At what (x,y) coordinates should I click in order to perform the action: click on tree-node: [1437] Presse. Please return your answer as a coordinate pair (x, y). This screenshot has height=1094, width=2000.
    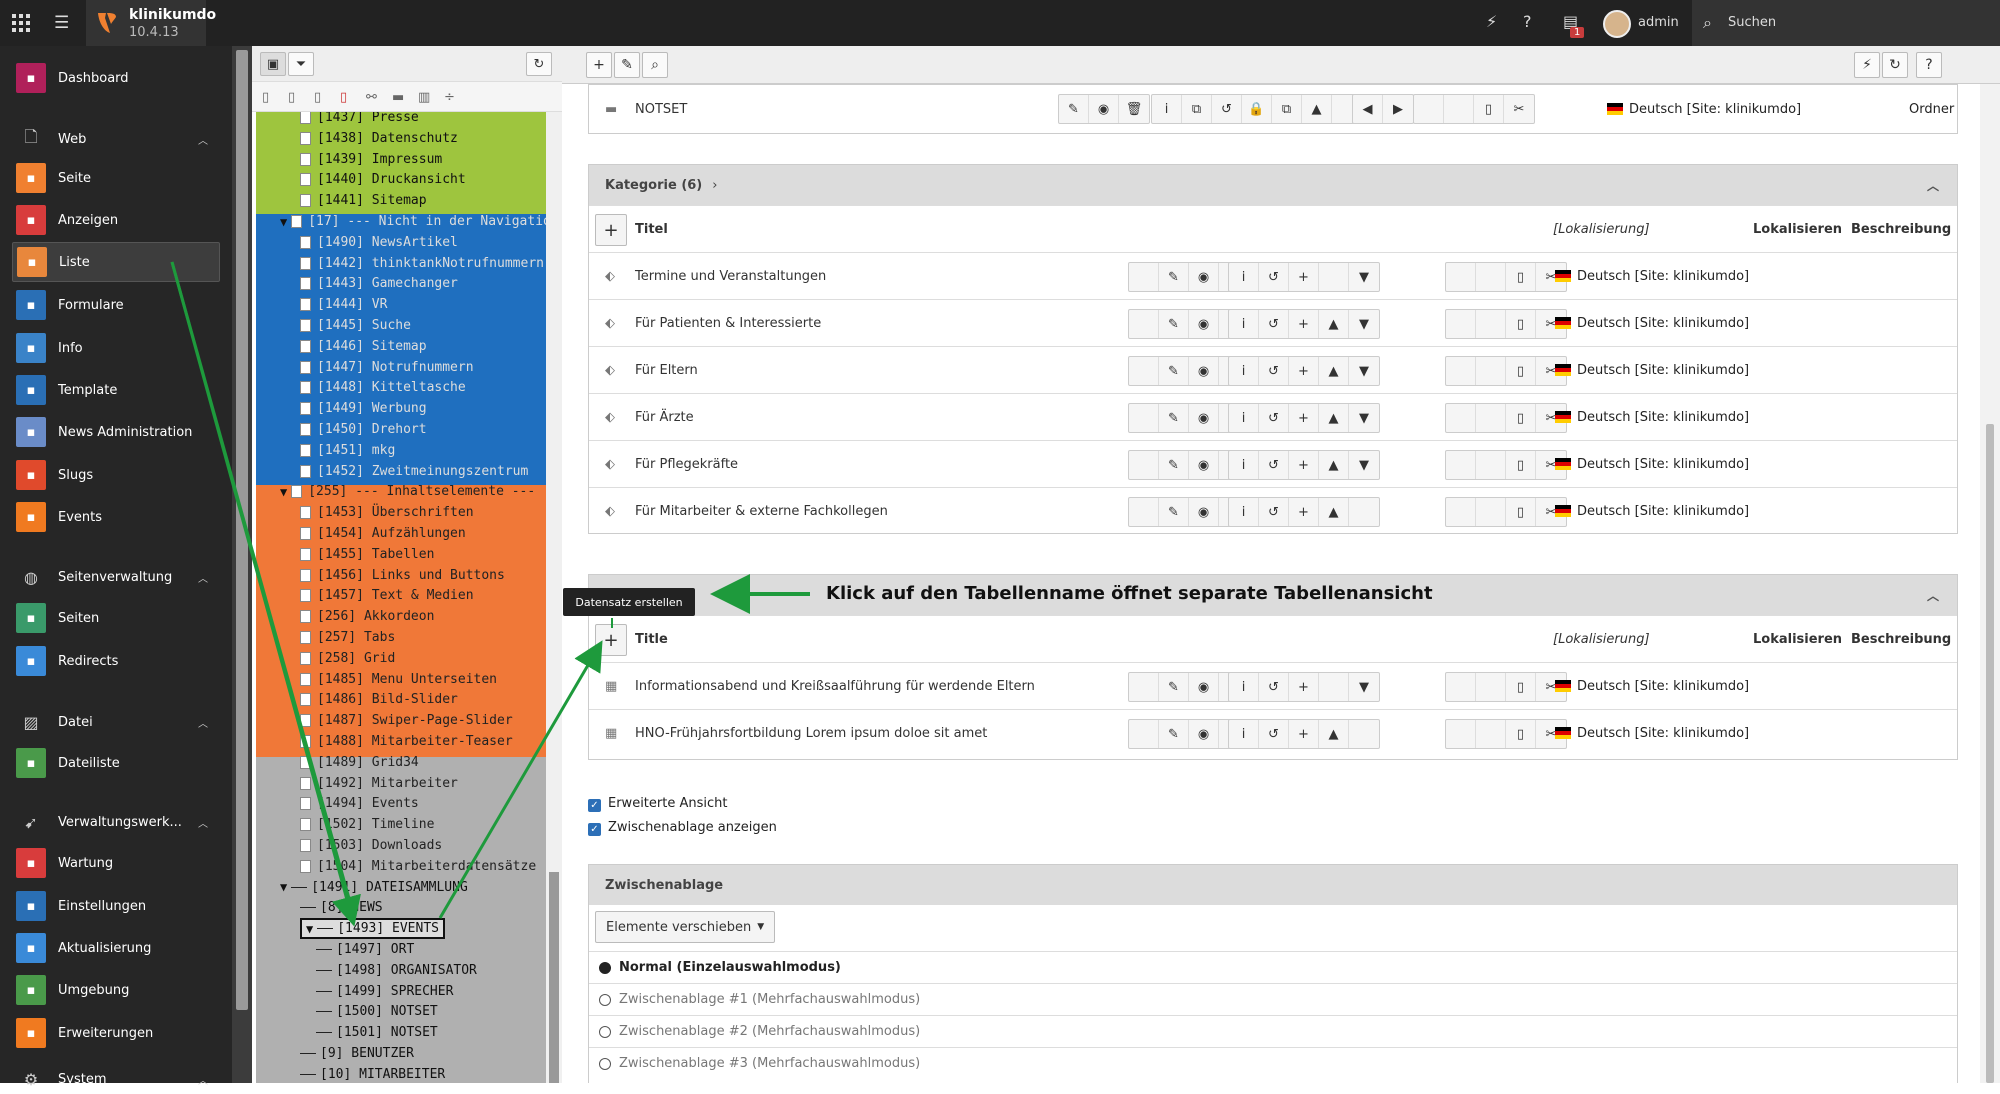
    Looking at the image, I should click on (359, 120).